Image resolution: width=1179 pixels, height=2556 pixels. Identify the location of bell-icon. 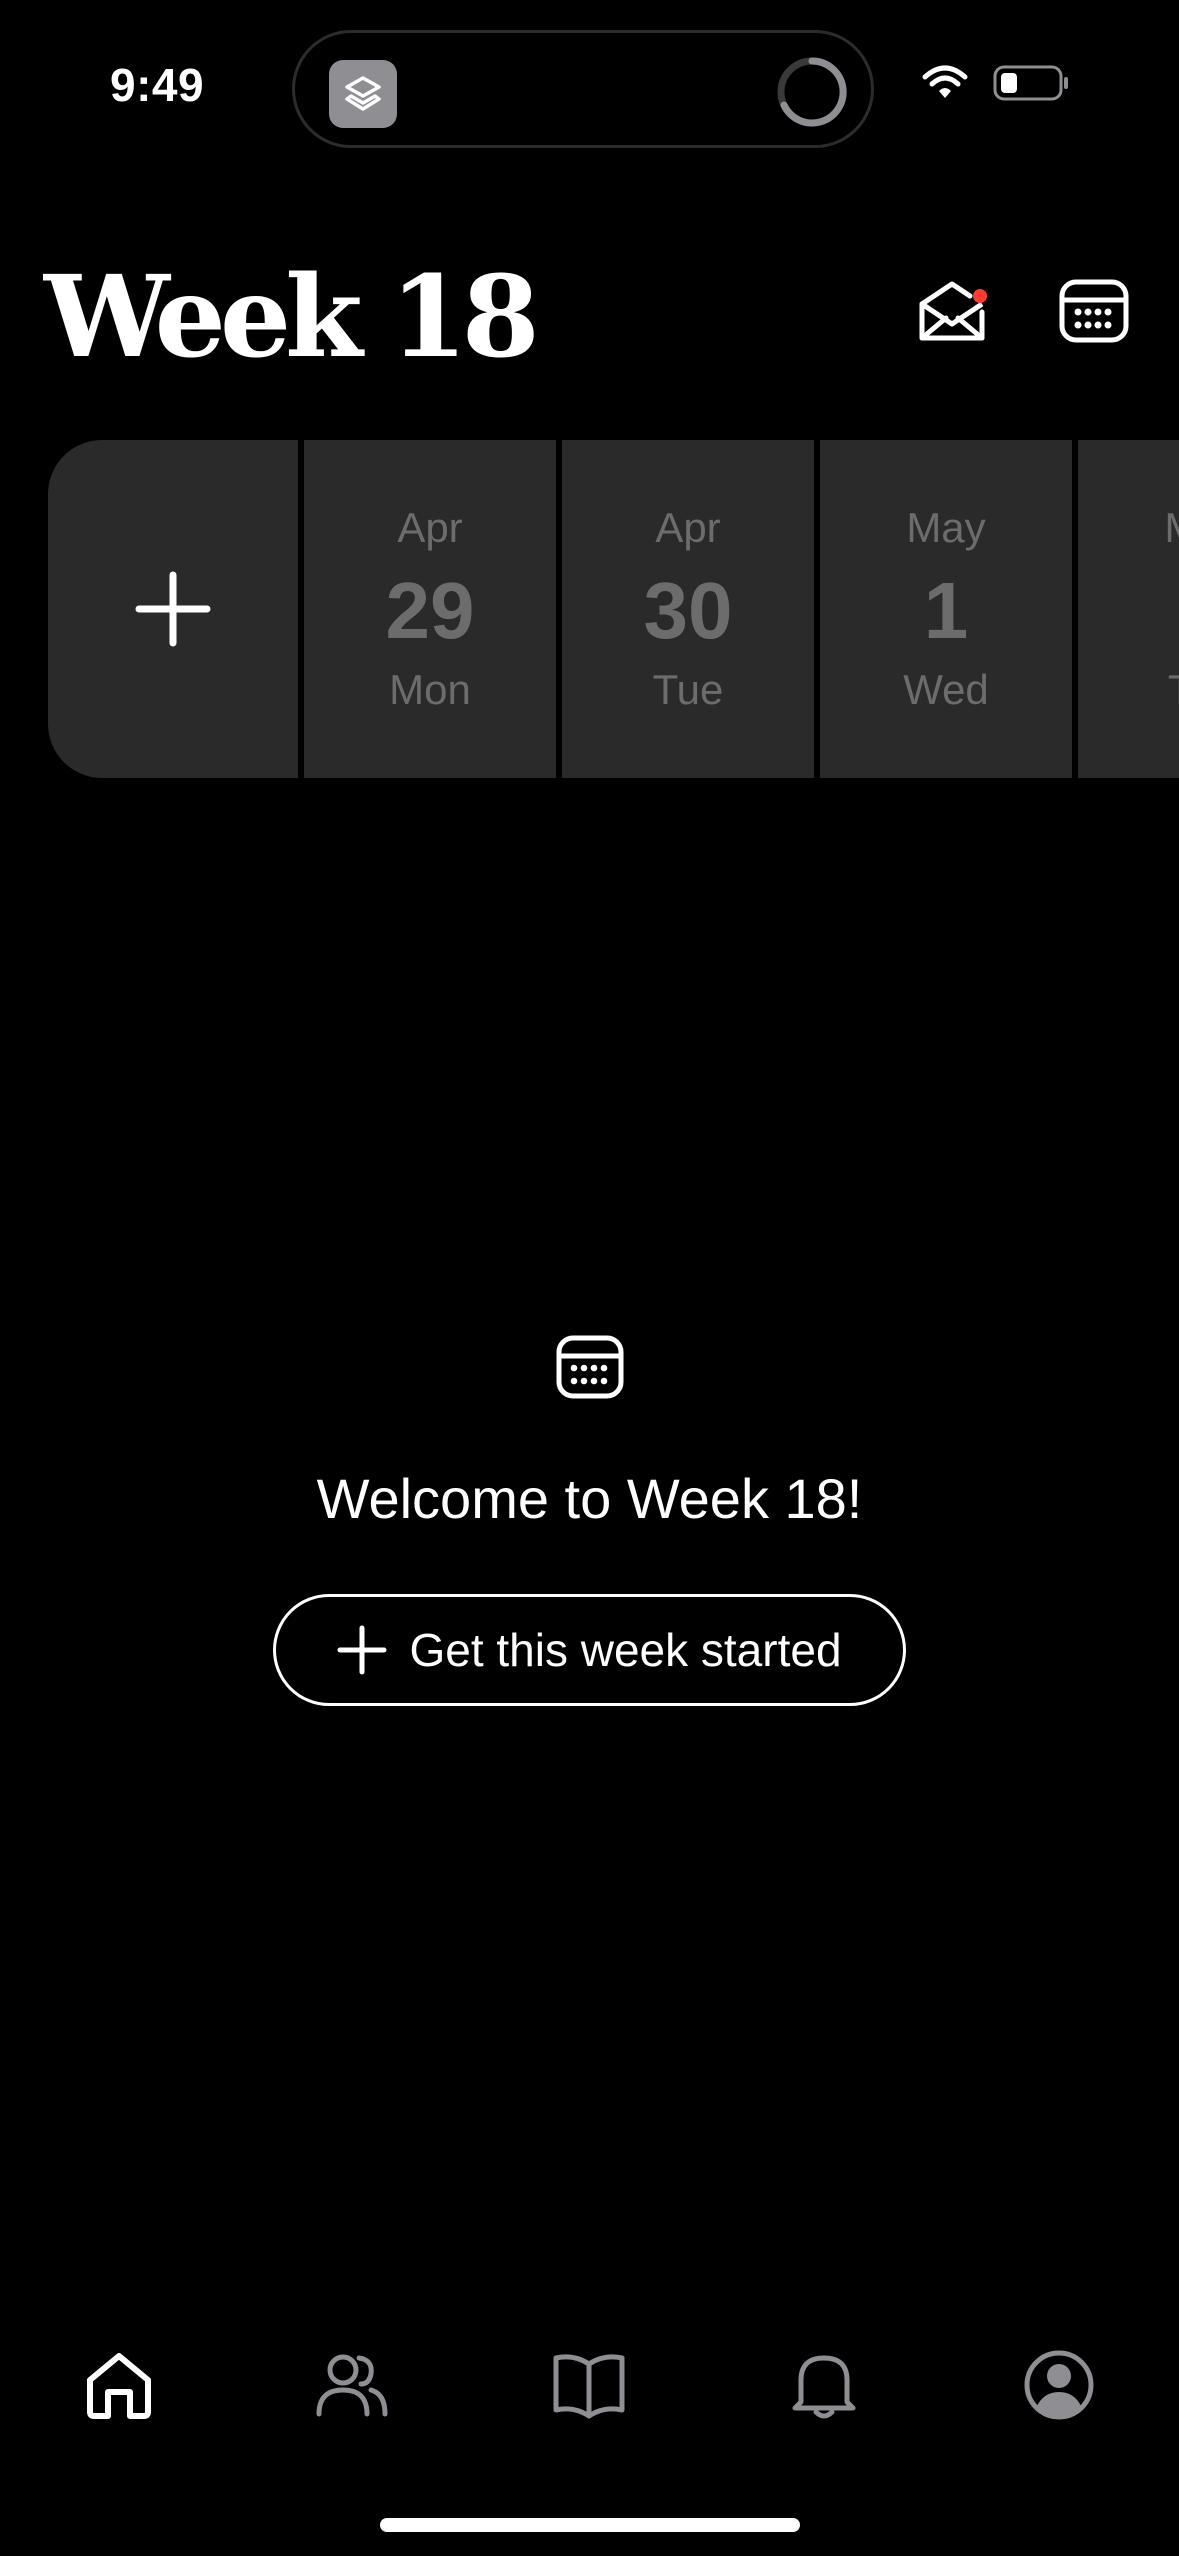
(824, 2385).